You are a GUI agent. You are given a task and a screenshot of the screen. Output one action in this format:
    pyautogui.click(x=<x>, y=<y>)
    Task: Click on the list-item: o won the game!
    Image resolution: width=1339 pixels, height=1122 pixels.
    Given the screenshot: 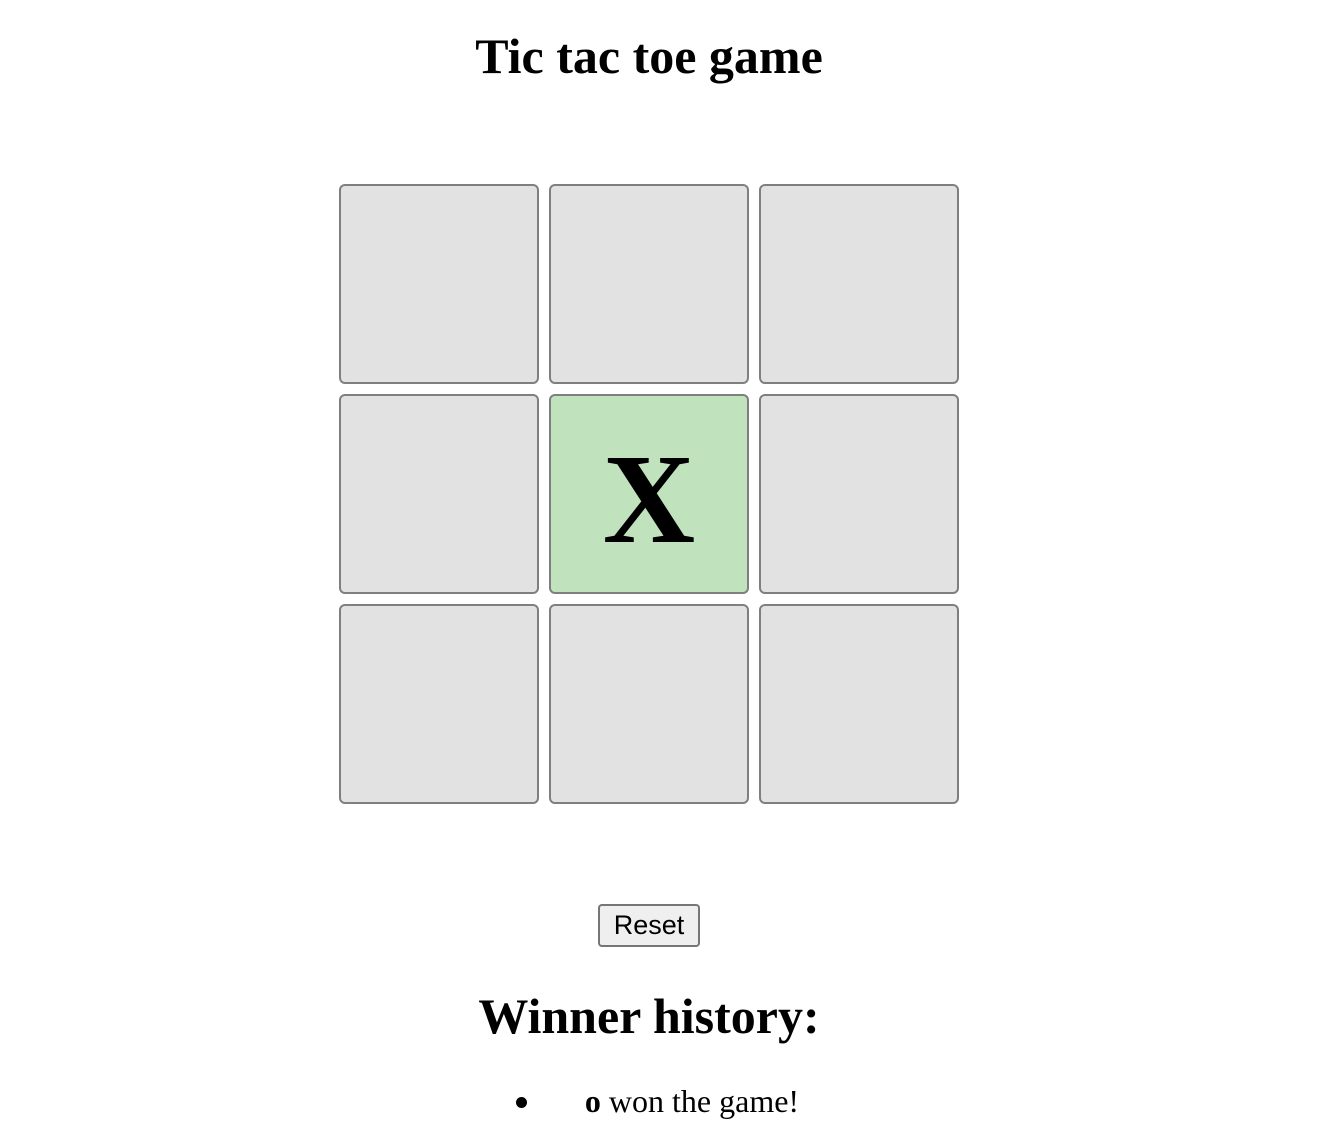 What is the action you would take?
    pyautogui.click(x=649, y=1101)
    